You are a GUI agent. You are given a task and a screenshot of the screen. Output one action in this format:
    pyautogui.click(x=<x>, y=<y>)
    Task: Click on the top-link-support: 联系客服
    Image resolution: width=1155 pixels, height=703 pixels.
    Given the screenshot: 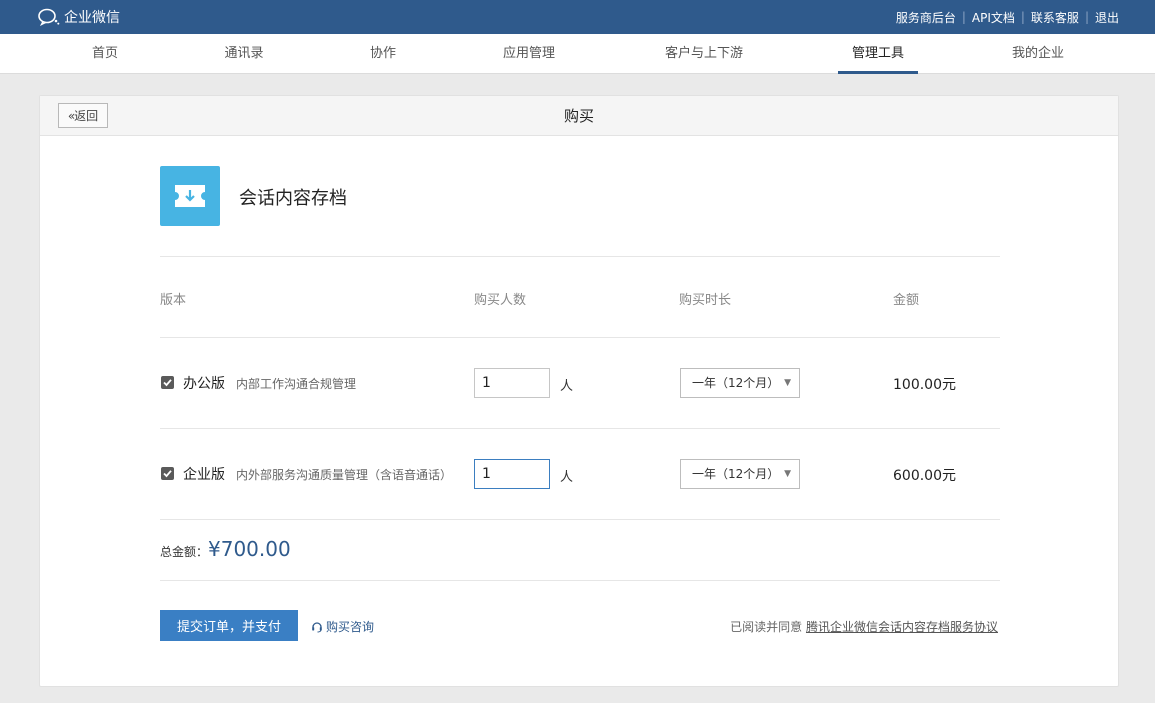 What is the action you would take?
    pyautogui.click(x=1055, y=17)
    